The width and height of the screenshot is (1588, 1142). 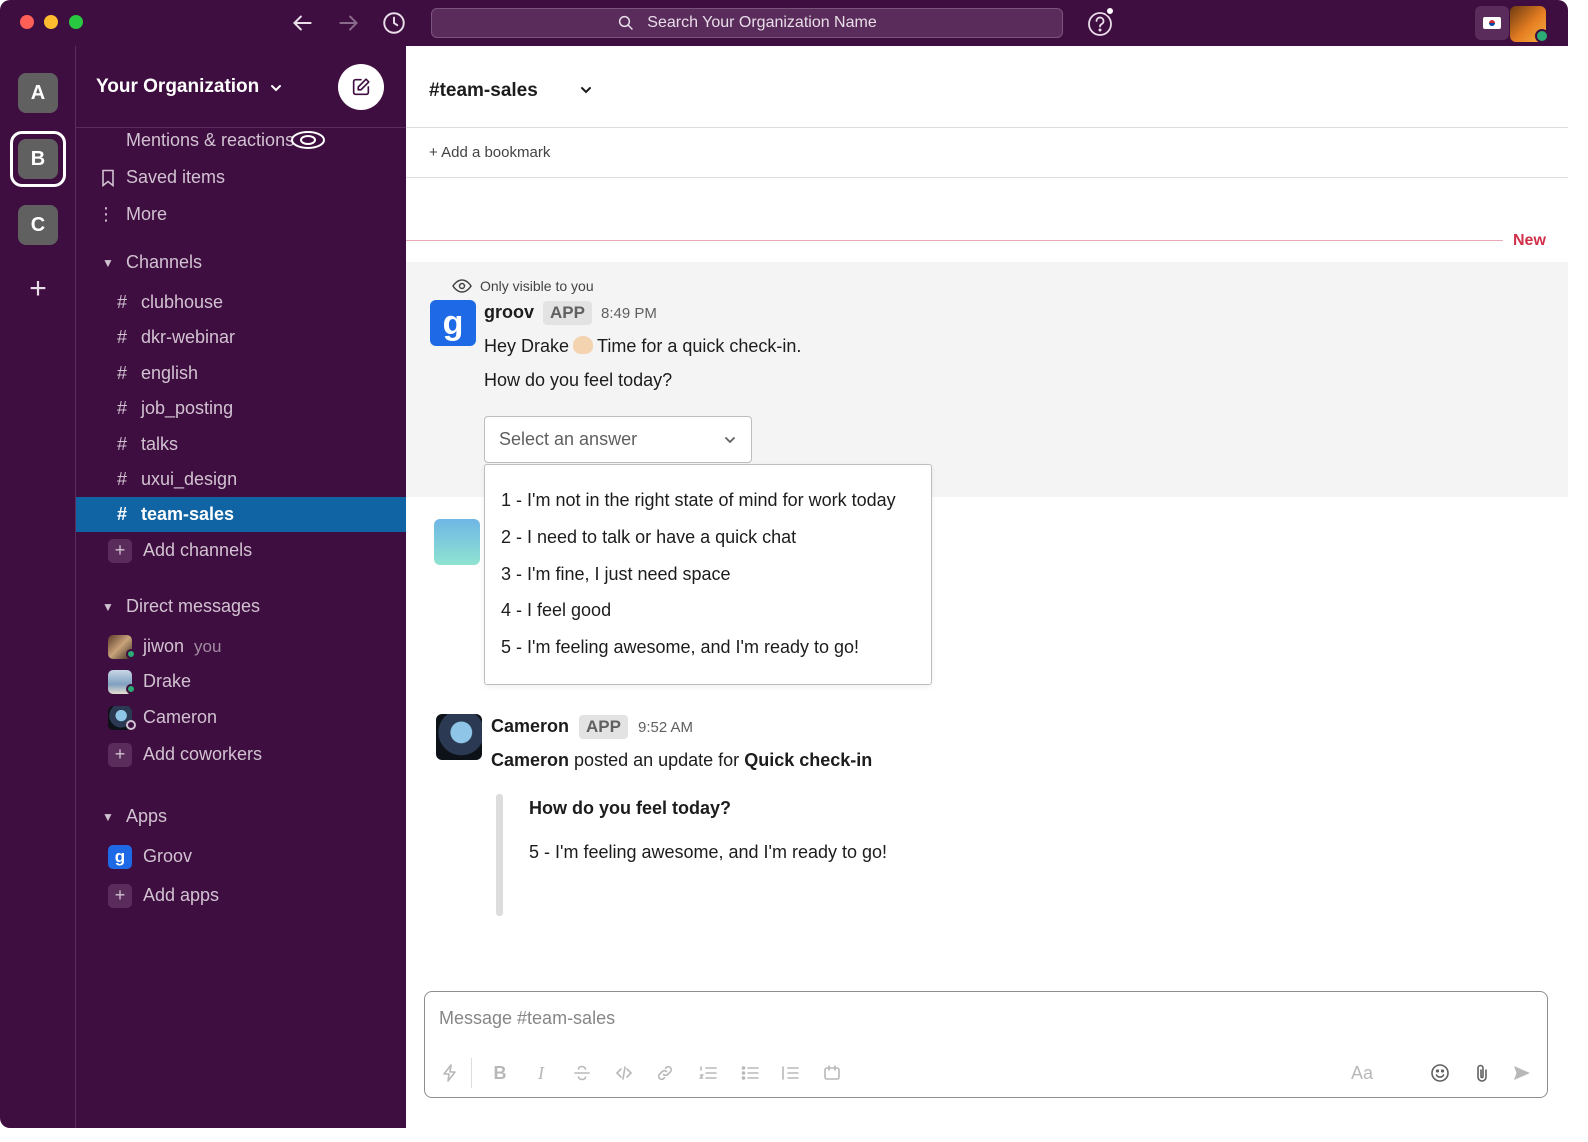 What do you see at coordinates (241, 373) in the screenshot?
I see `sidebar-item-english: # english` at bounding box center [241, 373].